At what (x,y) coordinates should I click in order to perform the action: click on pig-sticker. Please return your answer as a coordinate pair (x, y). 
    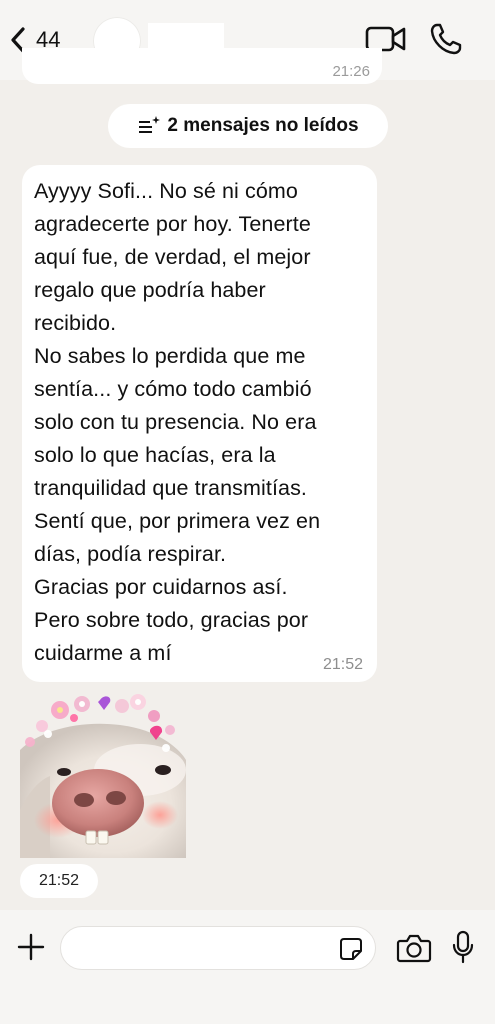
    Looking at the image, I should click on (103, 774).